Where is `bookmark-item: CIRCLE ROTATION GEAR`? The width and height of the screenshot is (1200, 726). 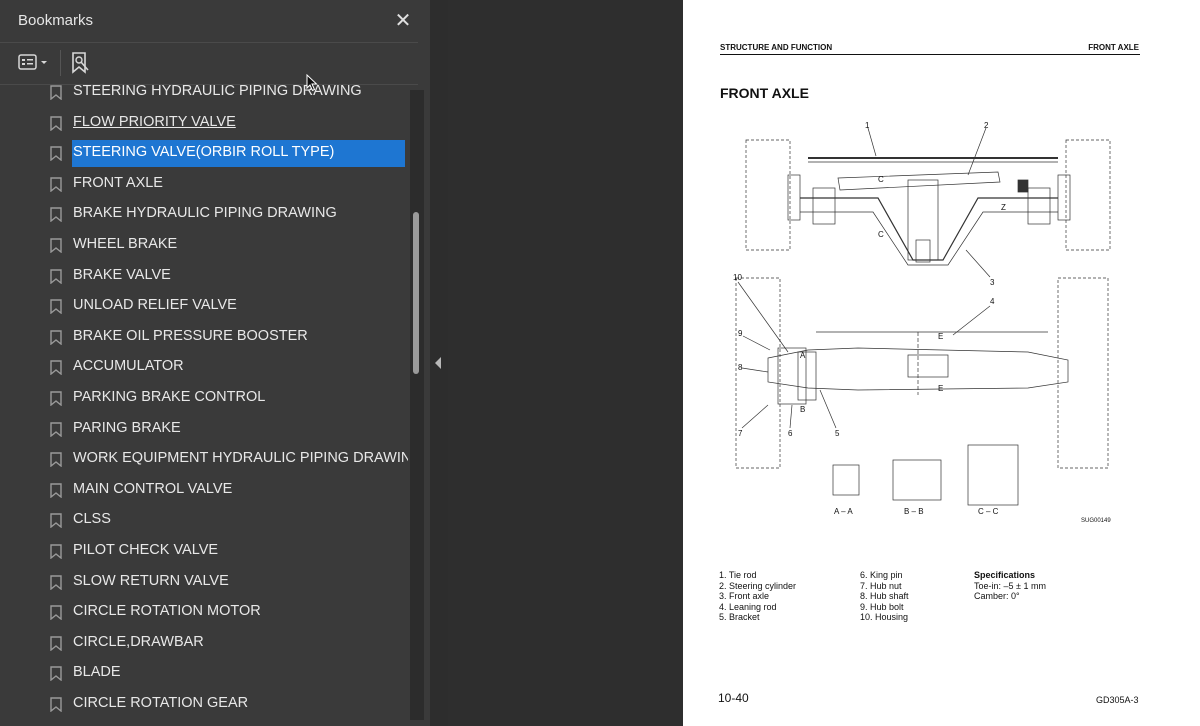 bookmark-item: CIRCLE ROTATION GEAR is located at coordinates (204, 704).